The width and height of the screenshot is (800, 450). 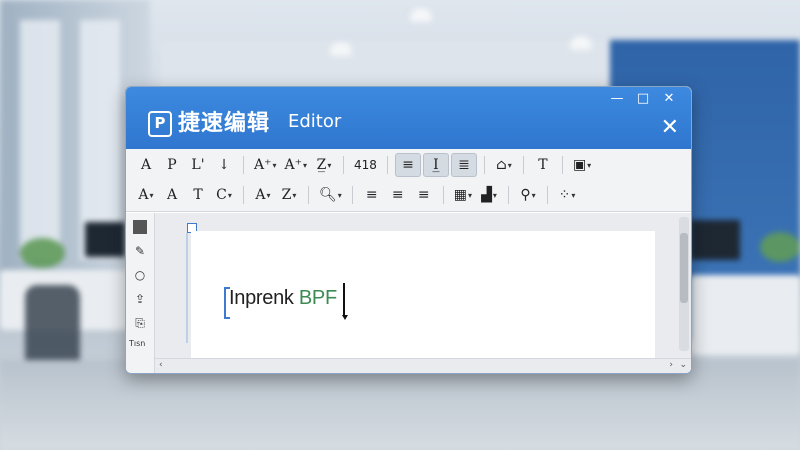 I want to click on horizontal-scrollbar: ‹ › ⌄, so click(x=423, y=365).